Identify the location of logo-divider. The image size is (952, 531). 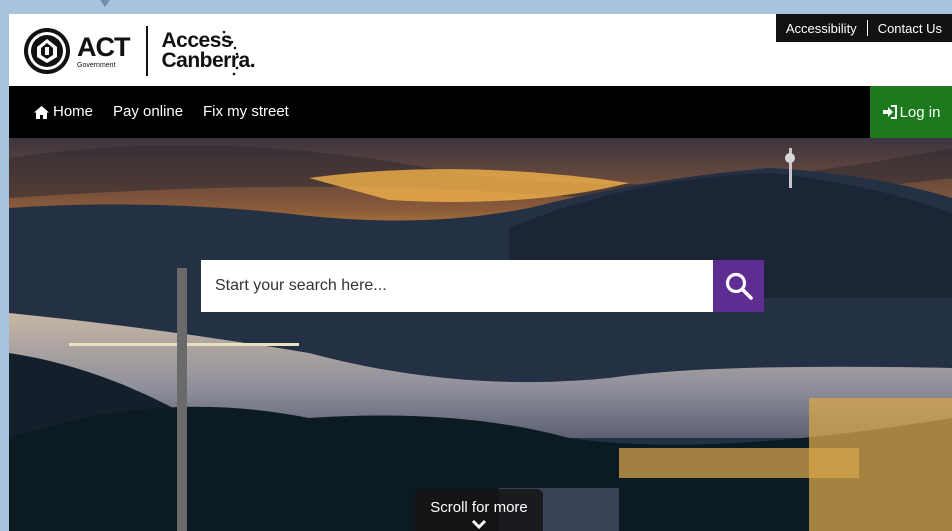
(146, 51).